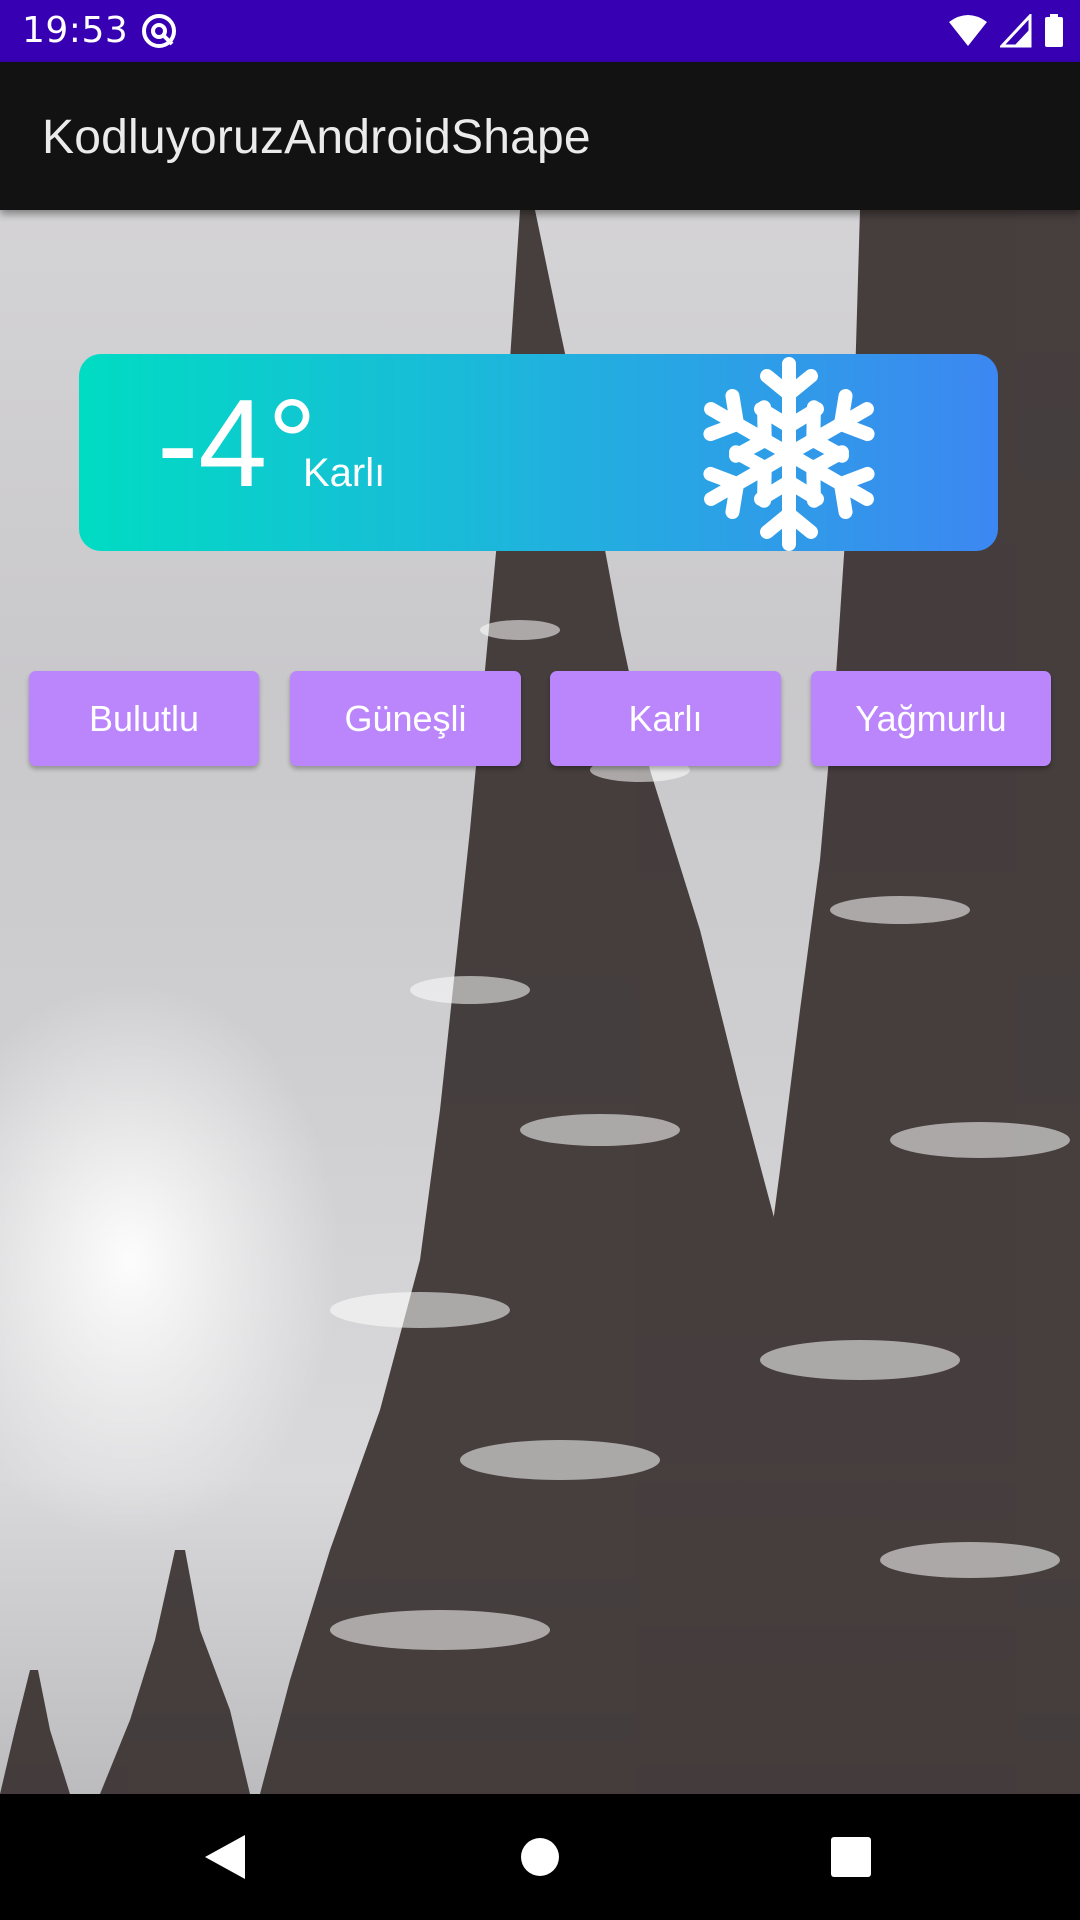 This screenshot has width=1080, height=1920. I want to click on rainy-button: Yağmurlu, so click(931, 718).